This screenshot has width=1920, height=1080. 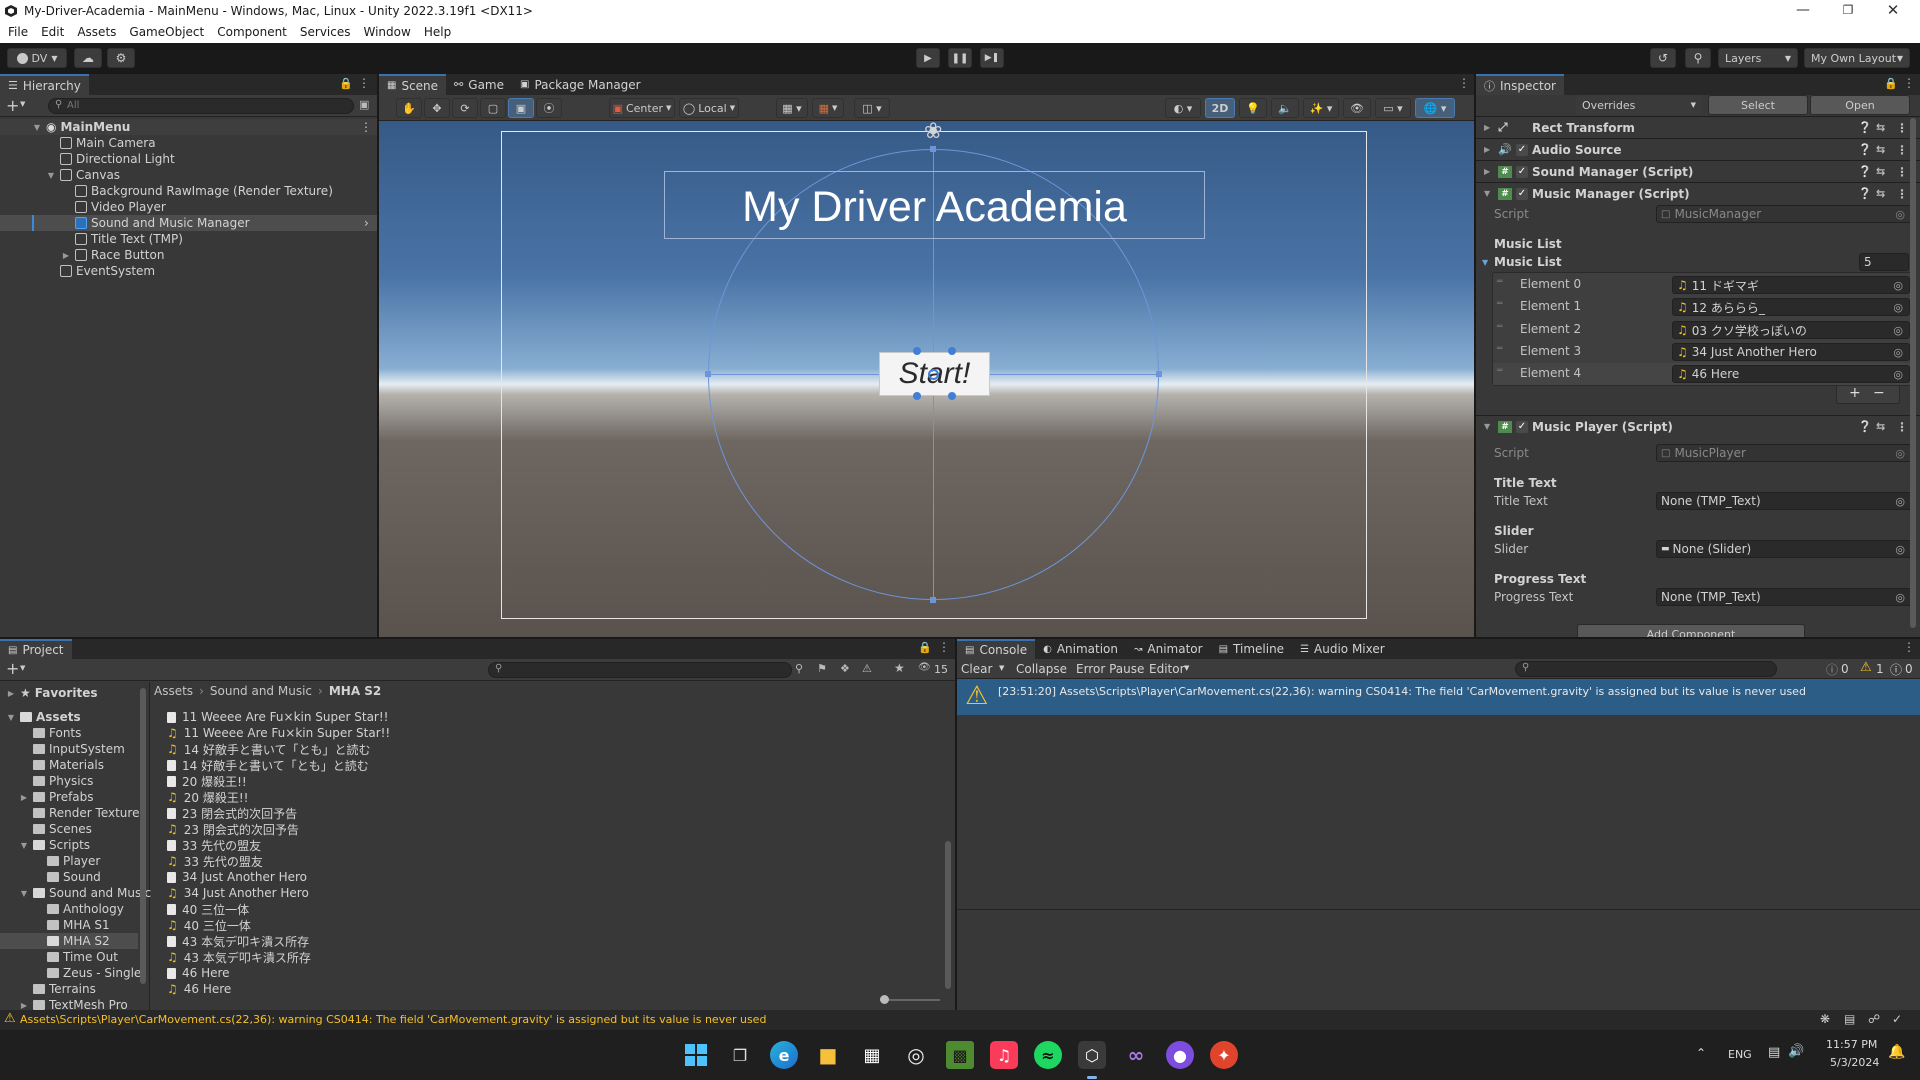 What do you see at coordinates (252, 32) in the screenshot?
I see `menu-component: Component` at bounding box center [252, 32].